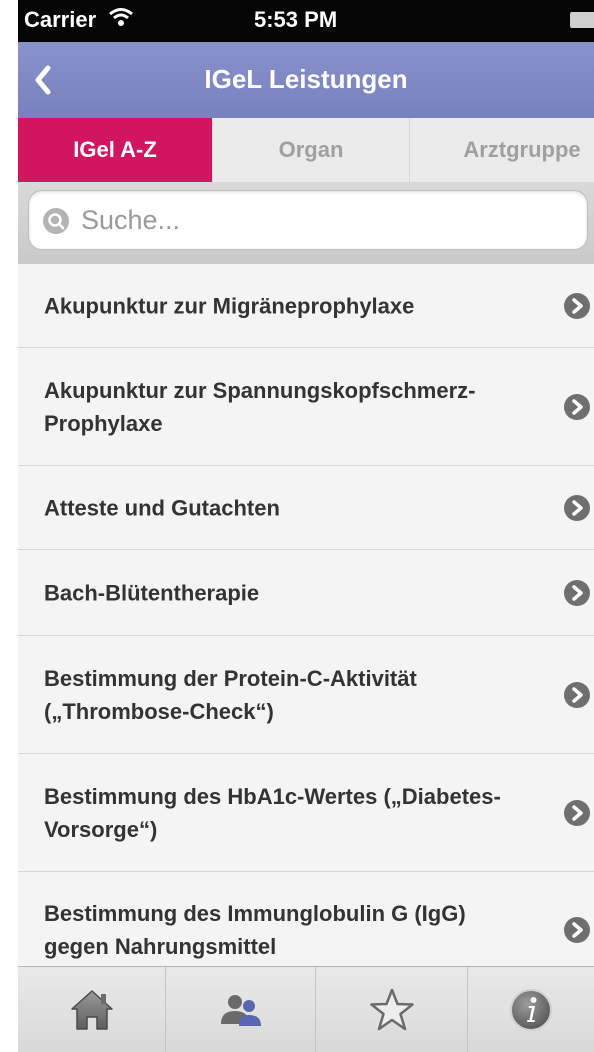 This screenshot has height=1052, width=594. I want to click on tab-bar-favorites-button, so click(392, 1009).